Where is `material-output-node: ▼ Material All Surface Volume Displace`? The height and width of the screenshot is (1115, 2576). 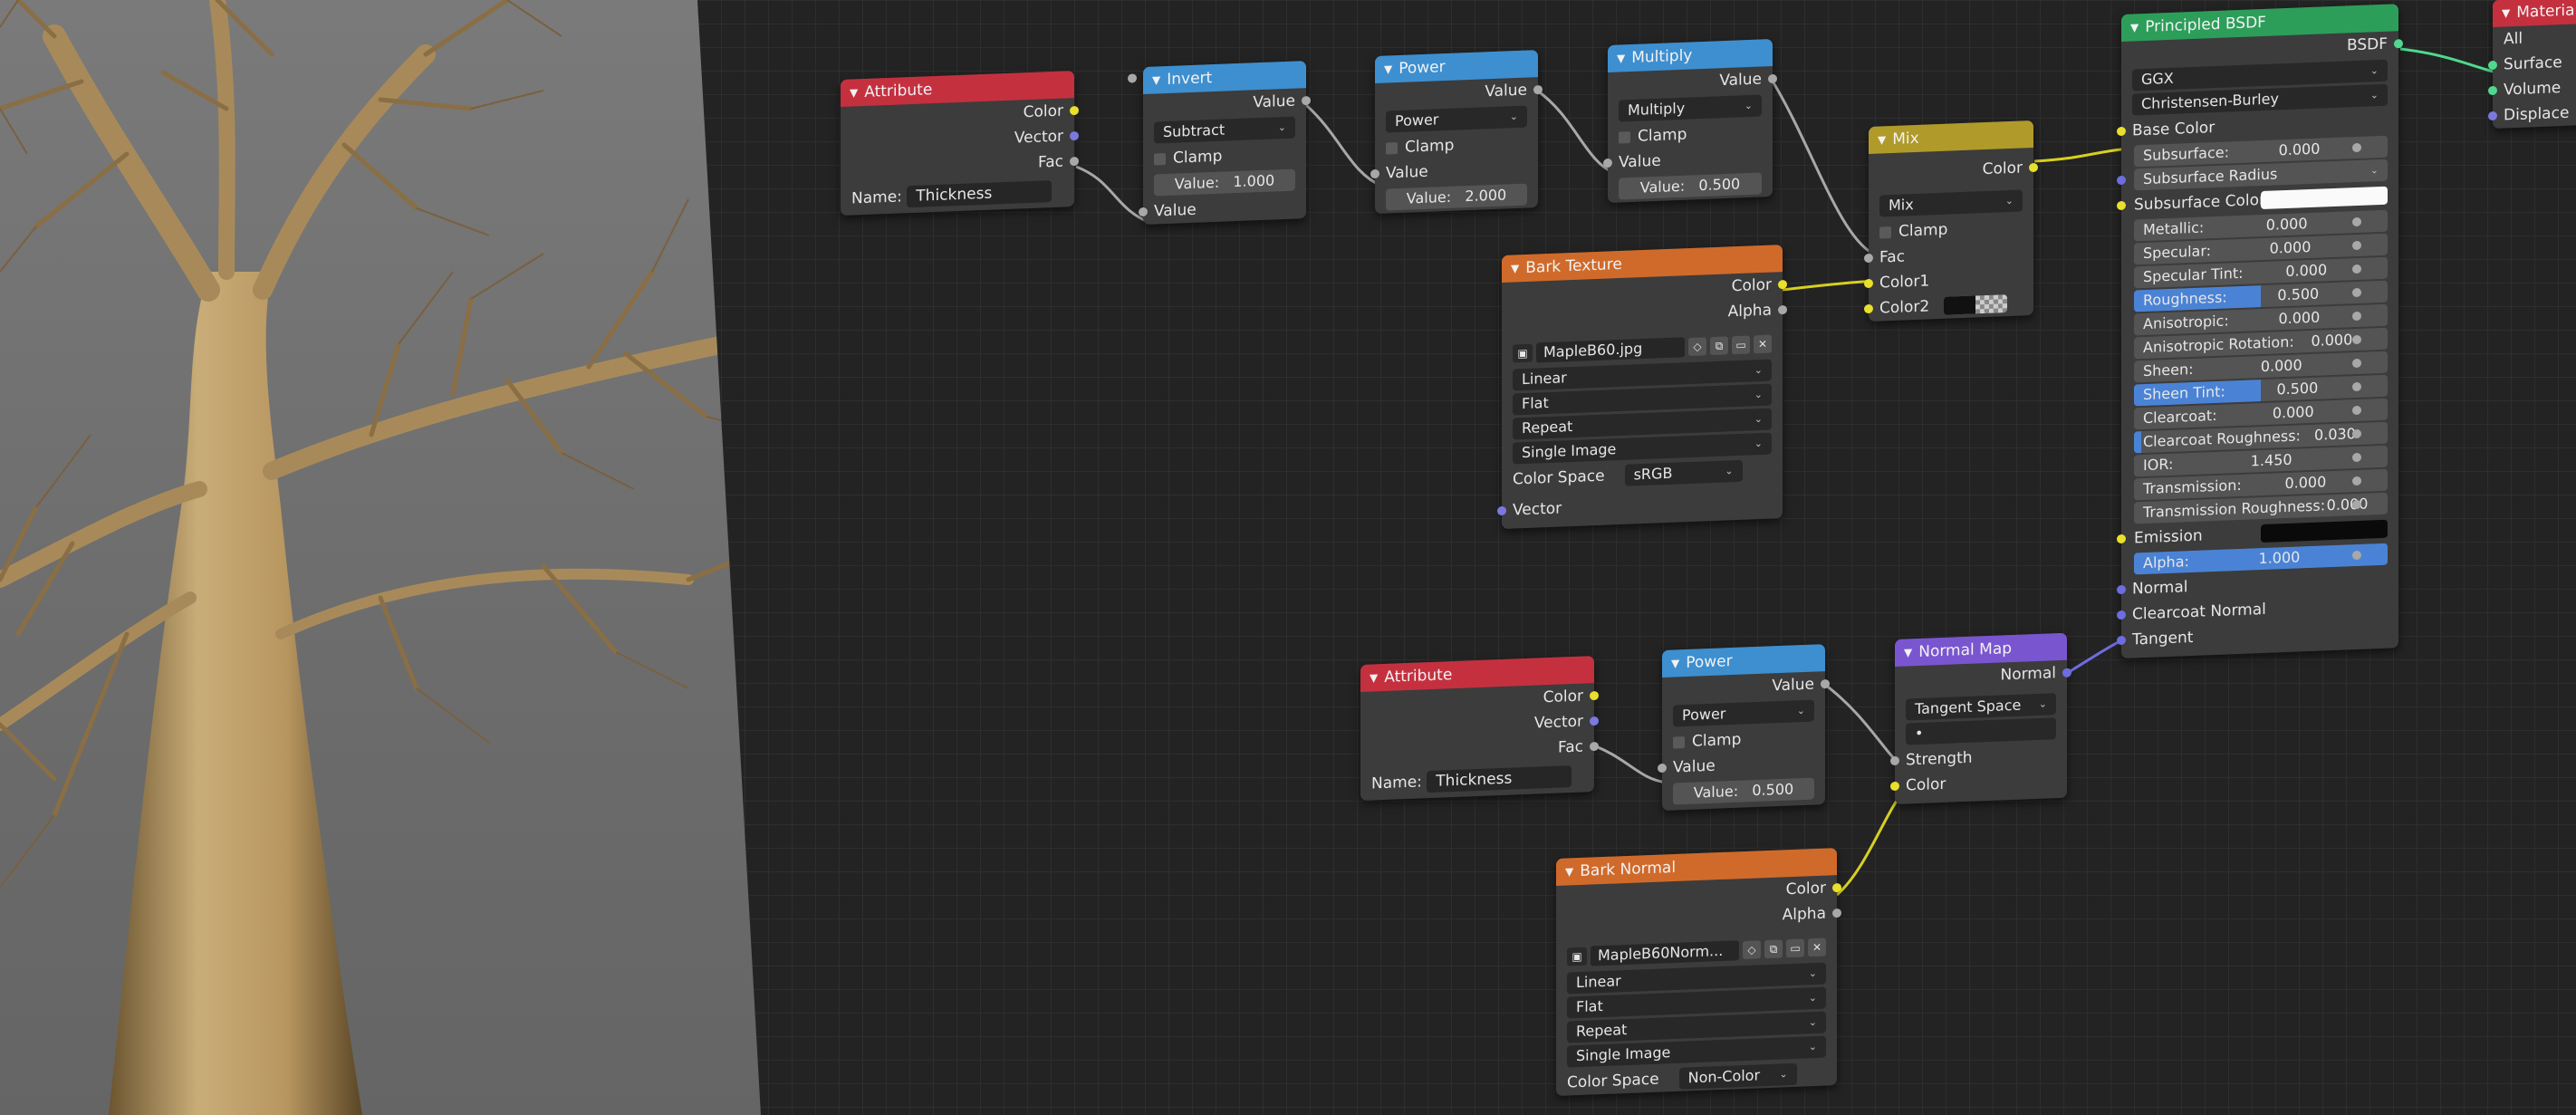
material-output-node: ▼ Material All Surface Volume Displace is located at coordinates (2532, 65).